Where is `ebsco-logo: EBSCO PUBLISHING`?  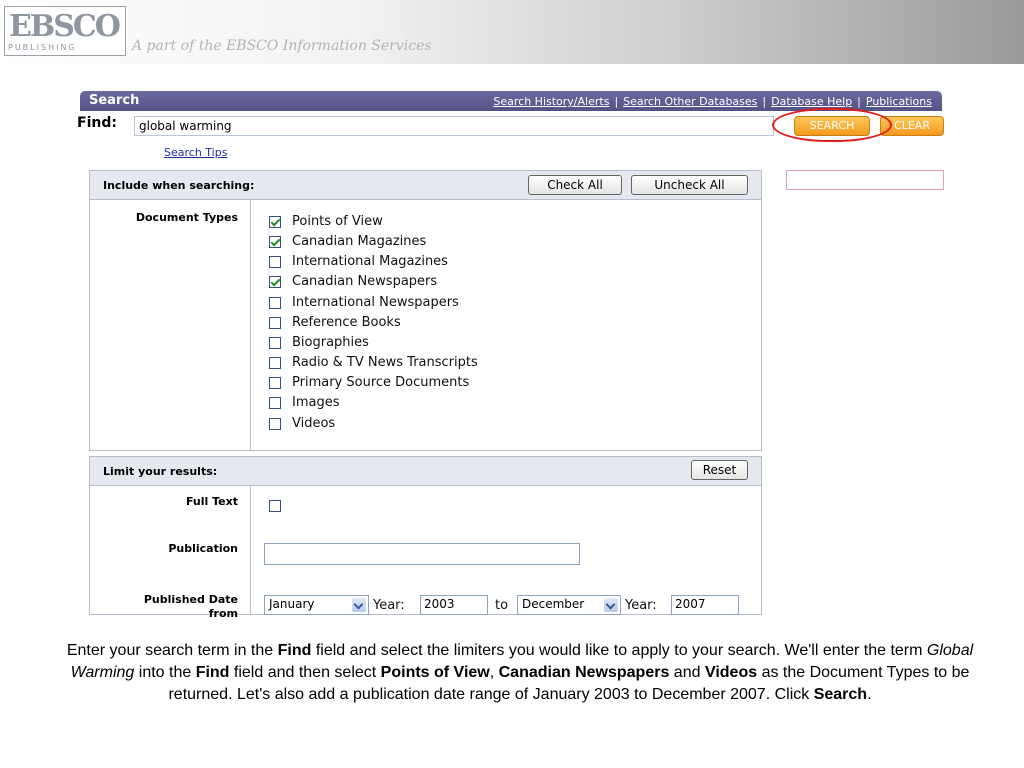 ebsco-logo: EBSCO PUBLISHING is located at coordinates (65, 31).